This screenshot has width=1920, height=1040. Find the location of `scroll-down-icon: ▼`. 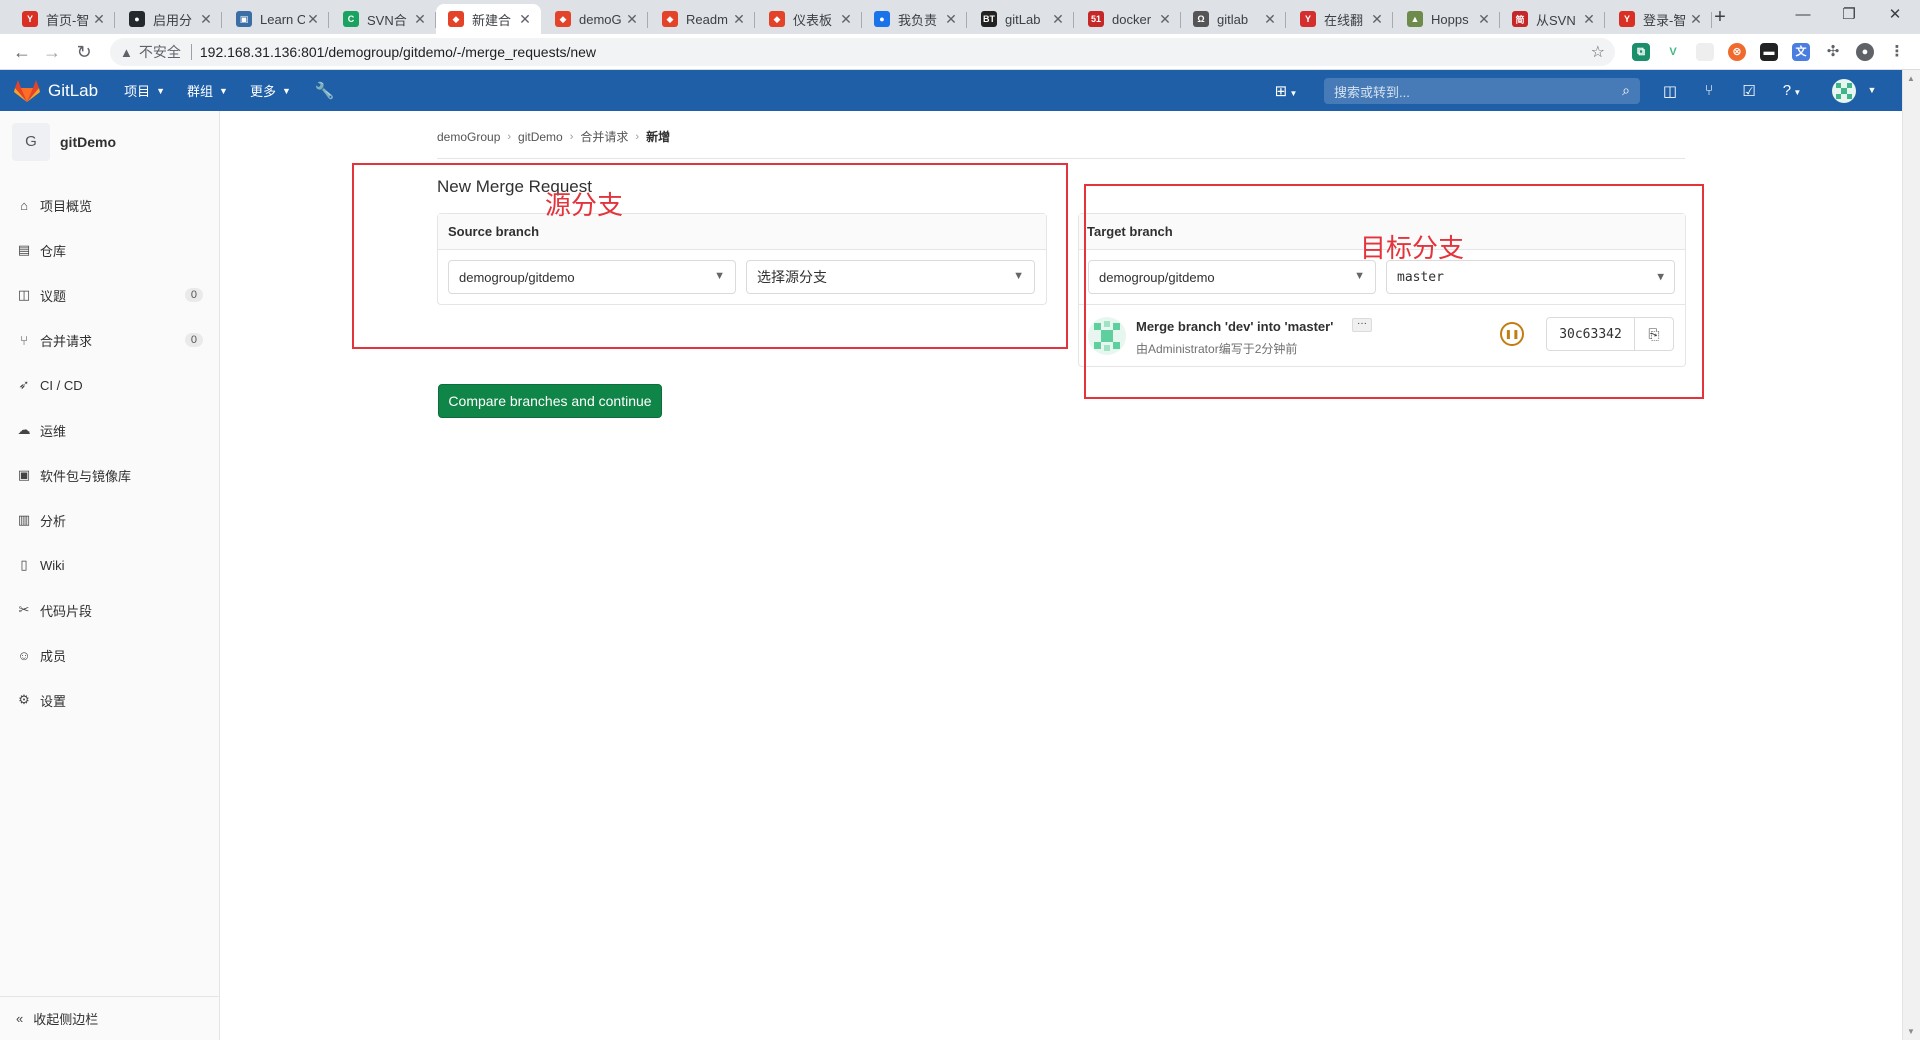

scroll-down-icon: ▼ is located at coordinates (1911, 1031).